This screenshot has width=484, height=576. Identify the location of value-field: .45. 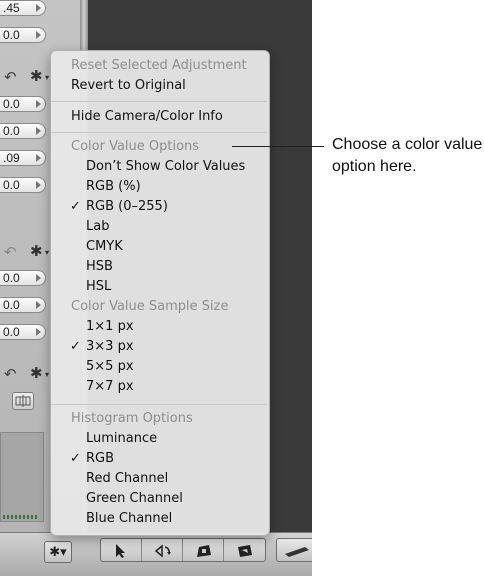
(23, 8).